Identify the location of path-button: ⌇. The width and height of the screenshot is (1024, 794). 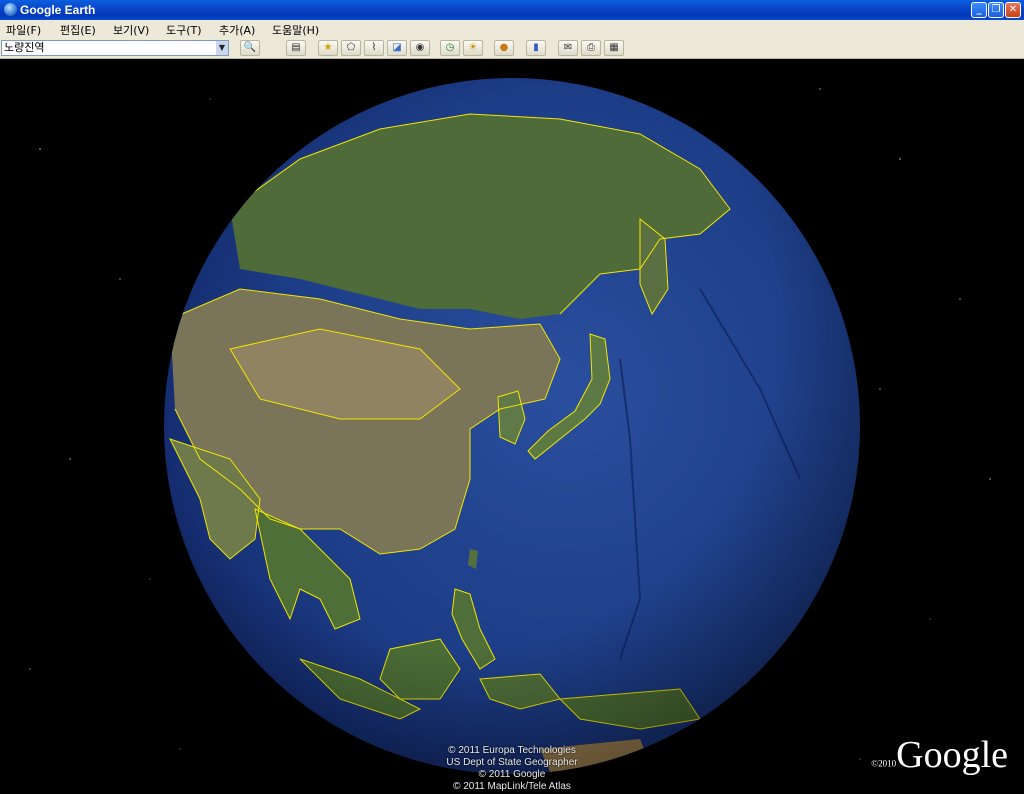
(374, 48).